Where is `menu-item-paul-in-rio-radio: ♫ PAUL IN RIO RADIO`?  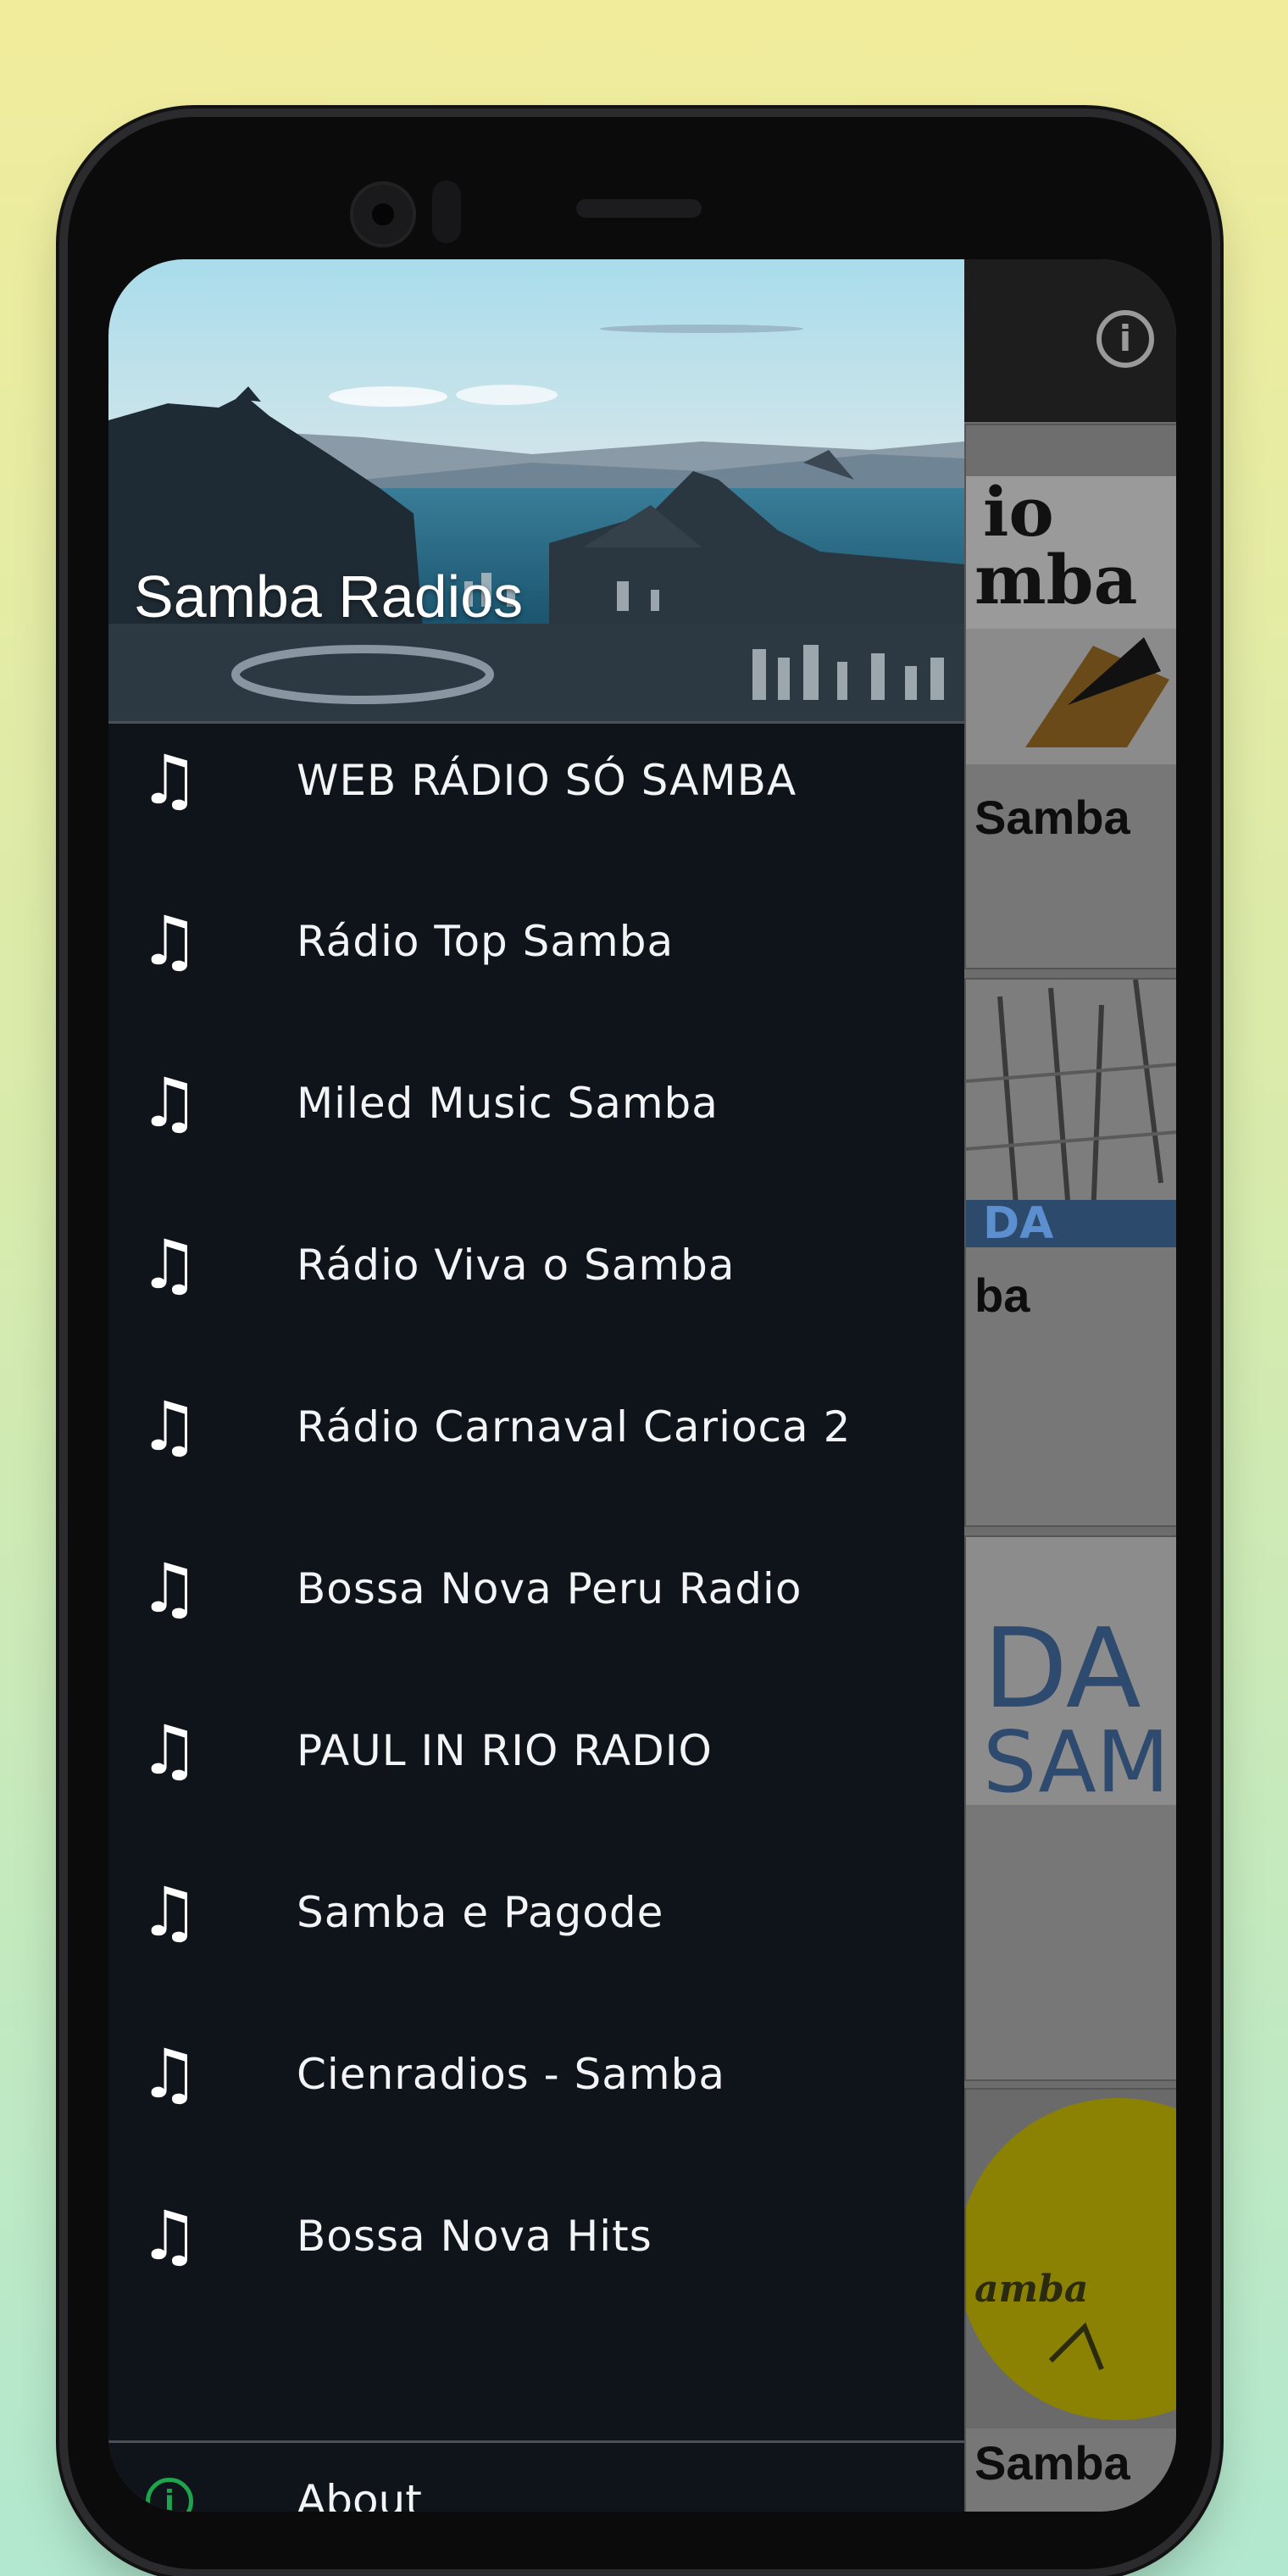 menu-item-paul-in-rio-radio: ♫ PAUL IN RIO RADIO is located at coordinates (536, 1750).